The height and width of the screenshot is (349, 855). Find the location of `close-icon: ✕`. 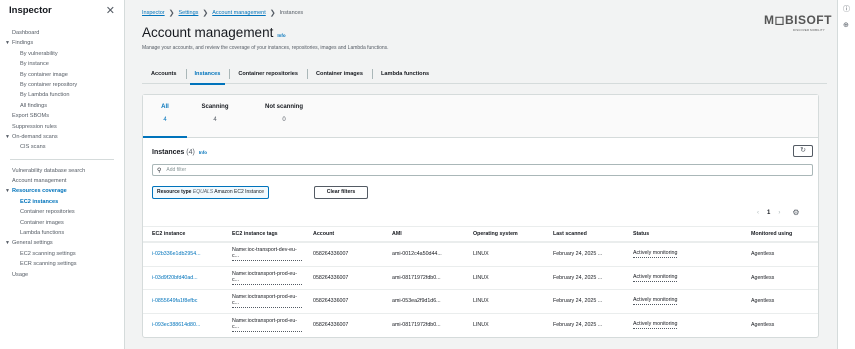

close-icon: ✕ is located at coordinates (110, 10).